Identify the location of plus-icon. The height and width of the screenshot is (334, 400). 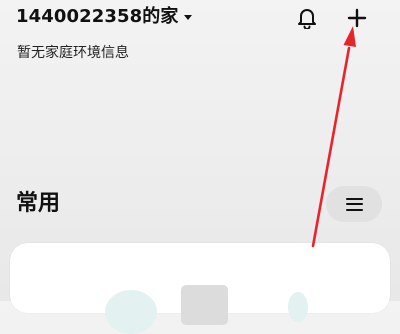
(357, 18).